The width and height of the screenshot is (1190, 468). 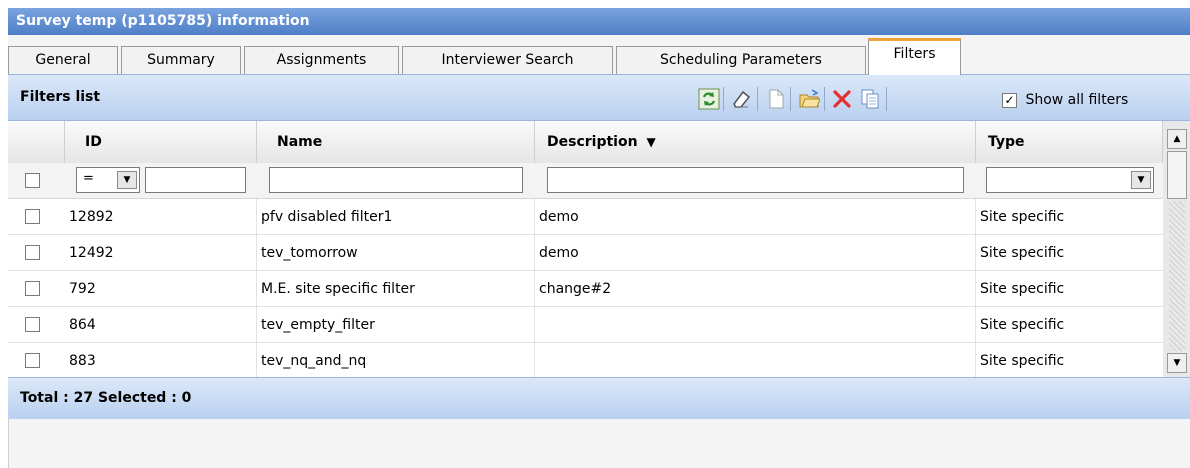 What do you see at coordinates (1070, 180) in the screenshot?
I see `type-filter-select: ▼` at bounding box center [1070, 180].